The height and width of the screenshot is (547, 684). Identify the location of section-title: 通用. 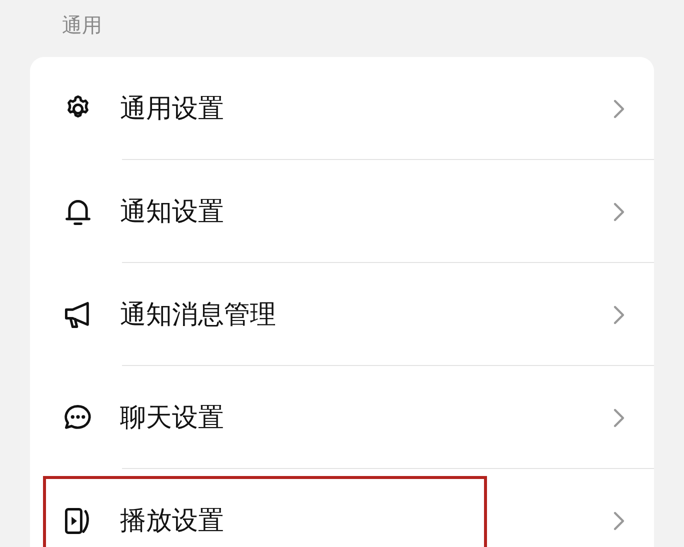
(82, 25).